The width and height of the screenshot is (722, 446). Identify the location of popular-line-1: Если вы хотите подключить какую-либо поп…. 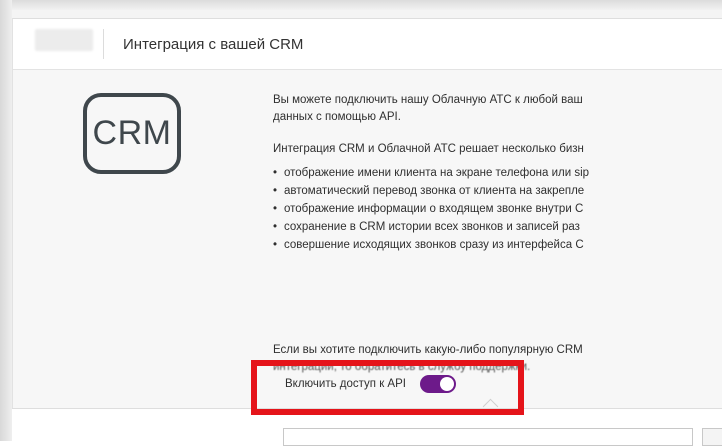
(428, 350).